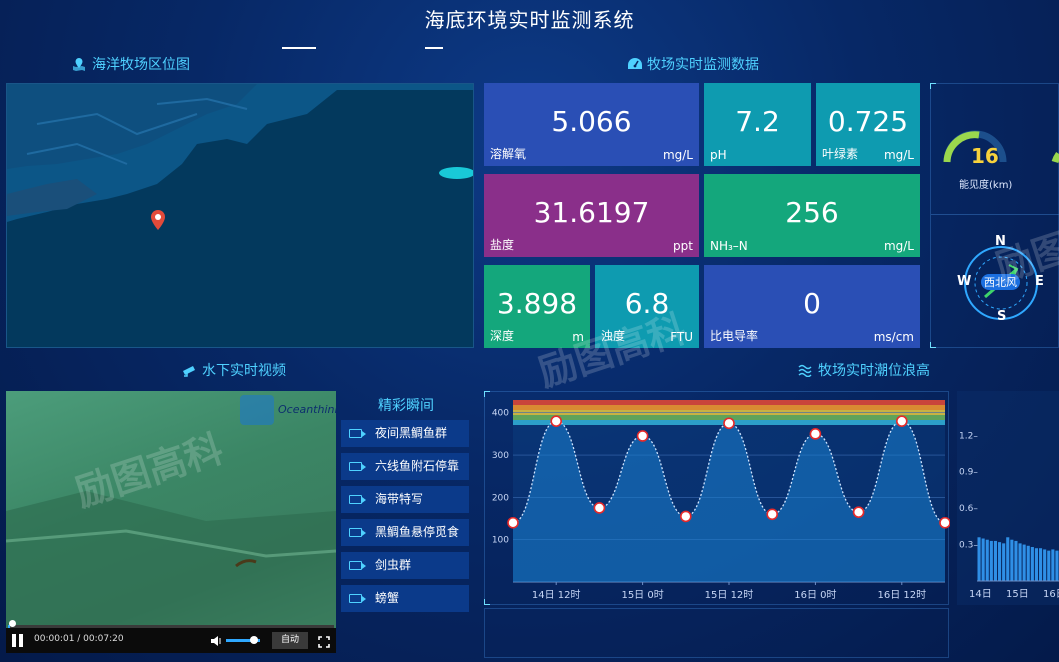  What do you see at coordinates (244, 371) in the screenshot?
I see `video-section-label: 水下实时视频` at bounding box center [244, 371].